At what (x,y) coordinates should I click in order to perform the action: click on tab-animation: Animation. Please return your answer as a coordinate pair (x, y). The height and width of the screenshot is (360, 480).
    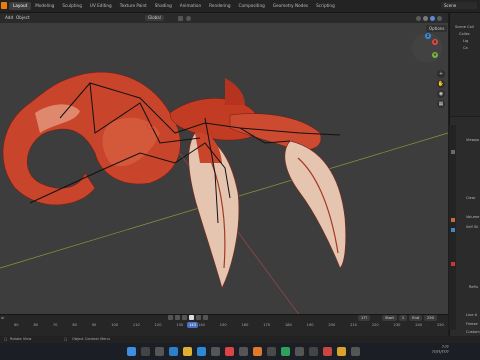
    Looking at the image, I should click on (190, 6).